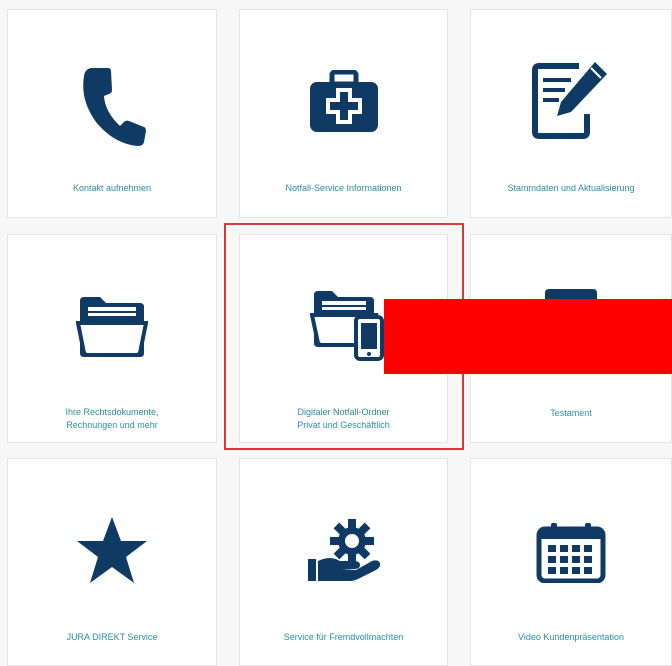  What do you see at coordinates (571, 637) in the screenshot?
I see `tile-label: Video Kundenpräsentation` at bounding box center [571, 637].